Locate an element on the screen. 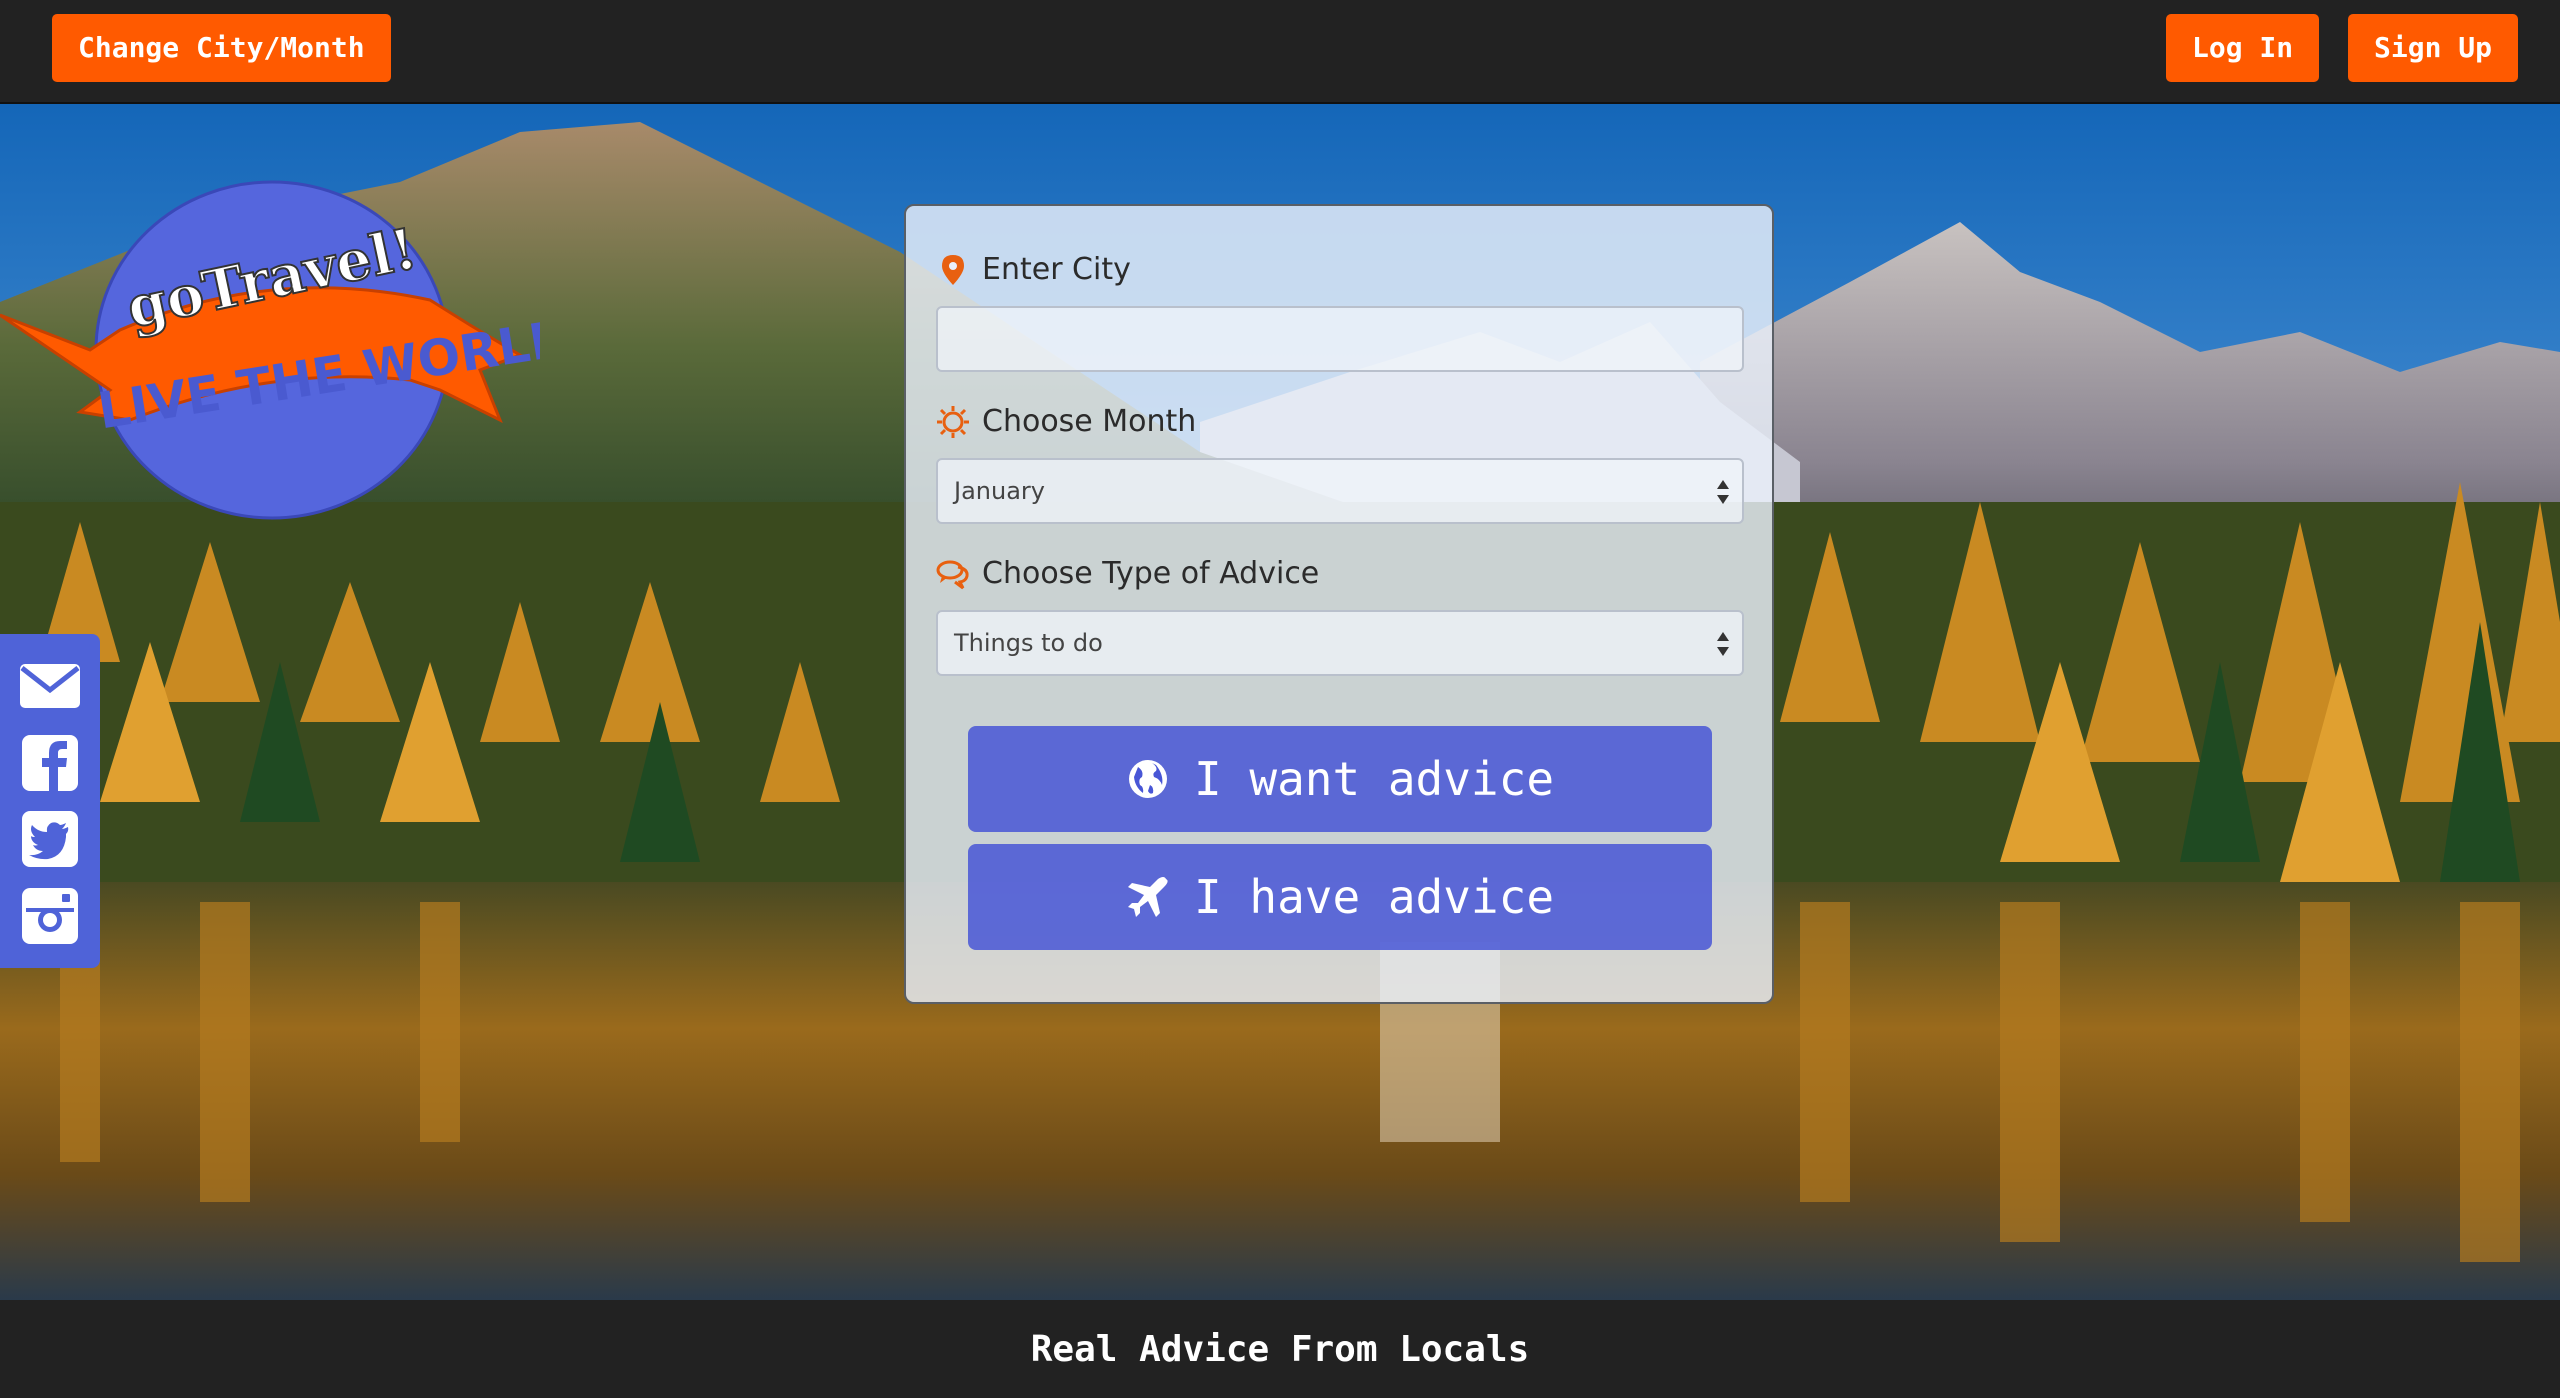  facebook-link is located at coordinates (50, 763).